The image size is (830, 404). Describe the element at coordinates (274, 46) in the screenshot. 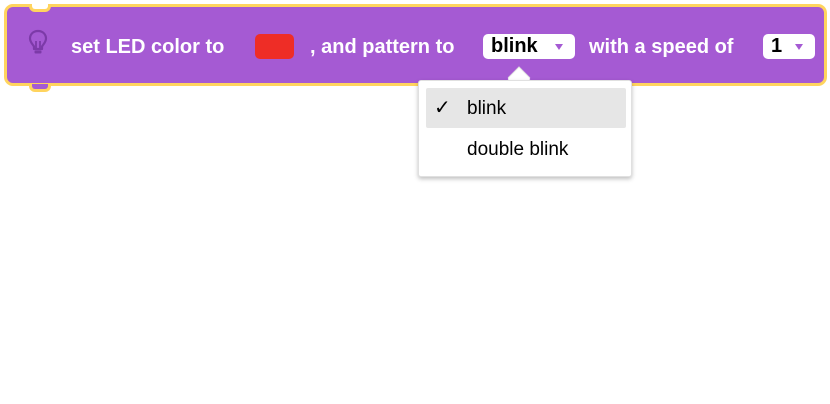

I see `led-color-field` at that location.